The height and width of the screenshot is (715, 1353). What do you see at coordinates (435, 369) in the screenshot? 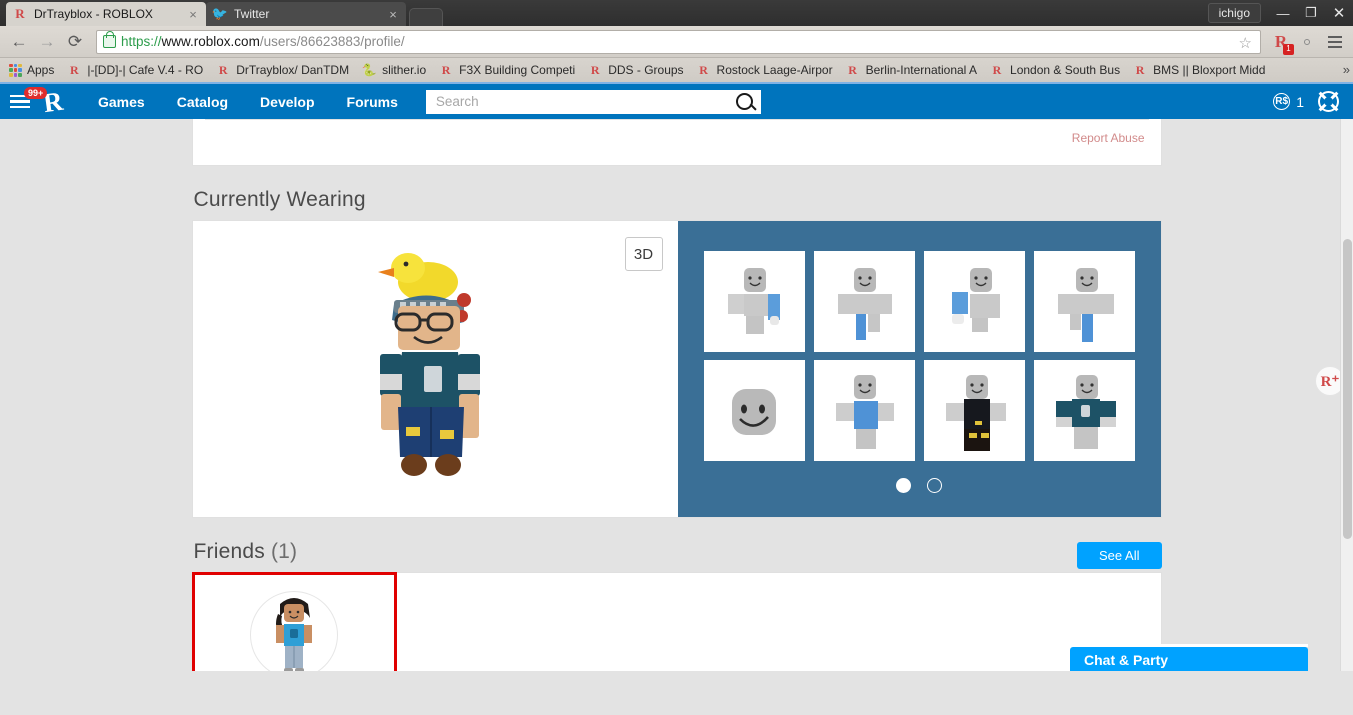
I see `avatar-preview-pane: 3D` at bounding box center [435, 369].